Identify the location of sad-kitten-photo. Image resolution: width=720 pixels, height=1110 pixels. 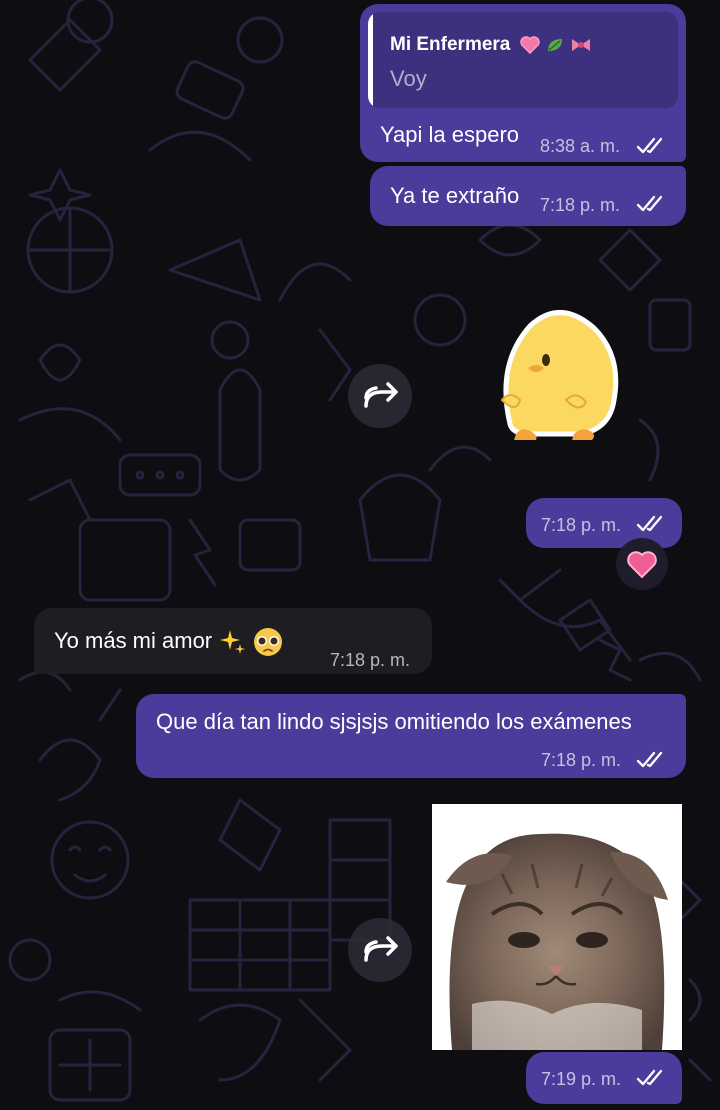
(557, 927).